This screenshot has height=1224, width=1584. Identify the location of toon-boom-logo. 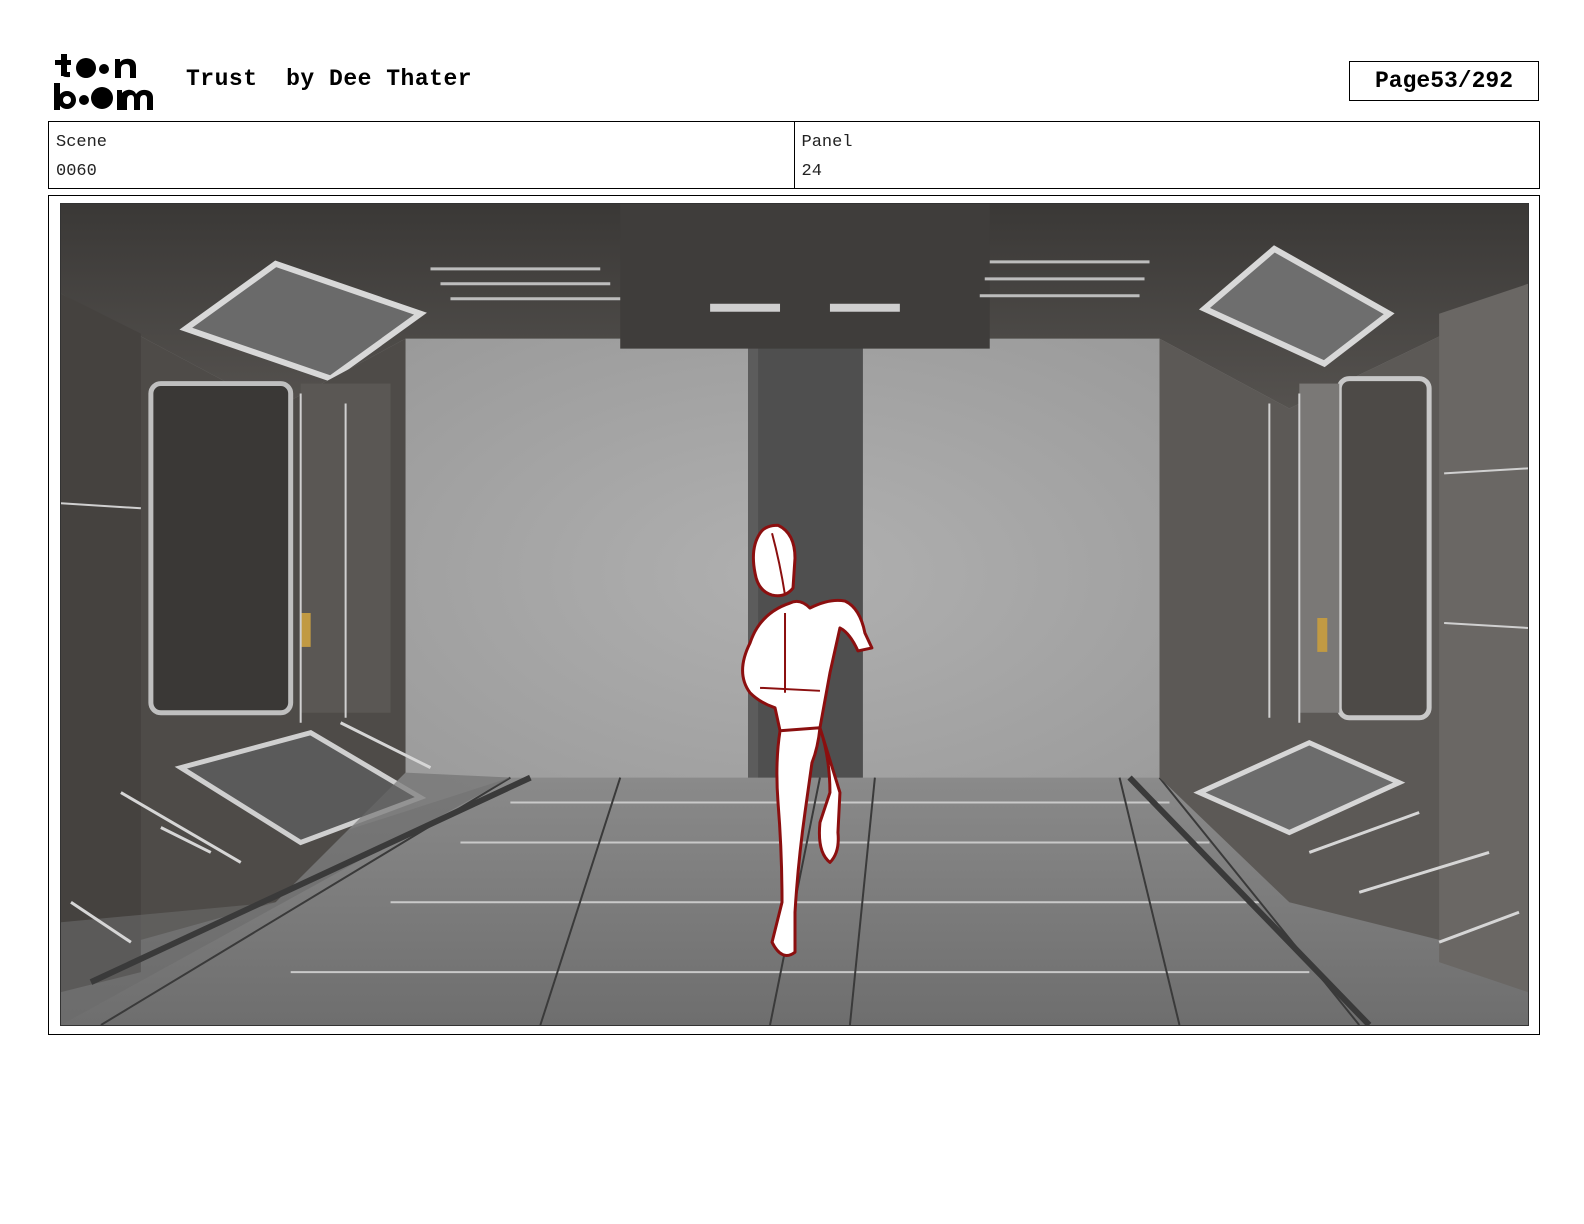
(108, 81).